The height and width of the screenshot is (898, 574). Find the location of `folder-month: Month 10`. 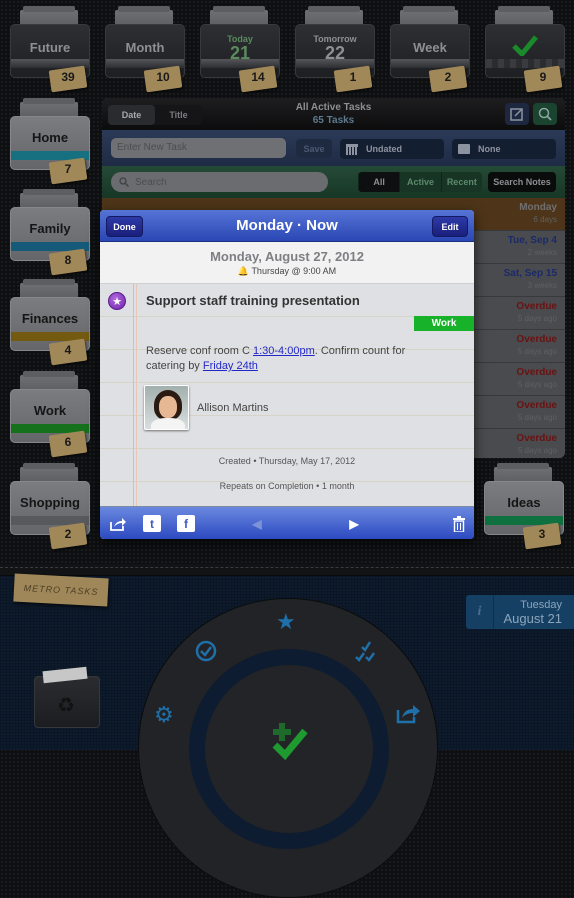

folder-month: Month 10 is located at coordinates (145, 49).